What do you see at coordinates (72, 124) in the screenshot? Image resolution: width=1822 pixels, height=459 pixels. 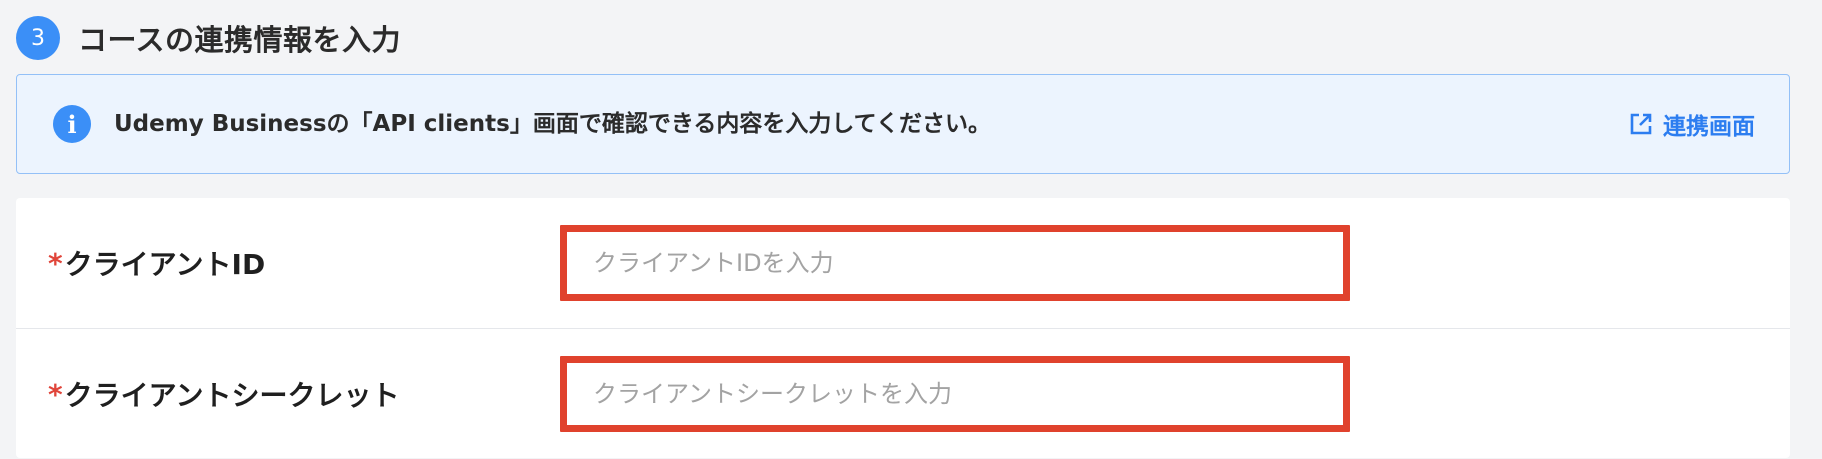 I see `info-icon: i` at bounding box center [72, 124].